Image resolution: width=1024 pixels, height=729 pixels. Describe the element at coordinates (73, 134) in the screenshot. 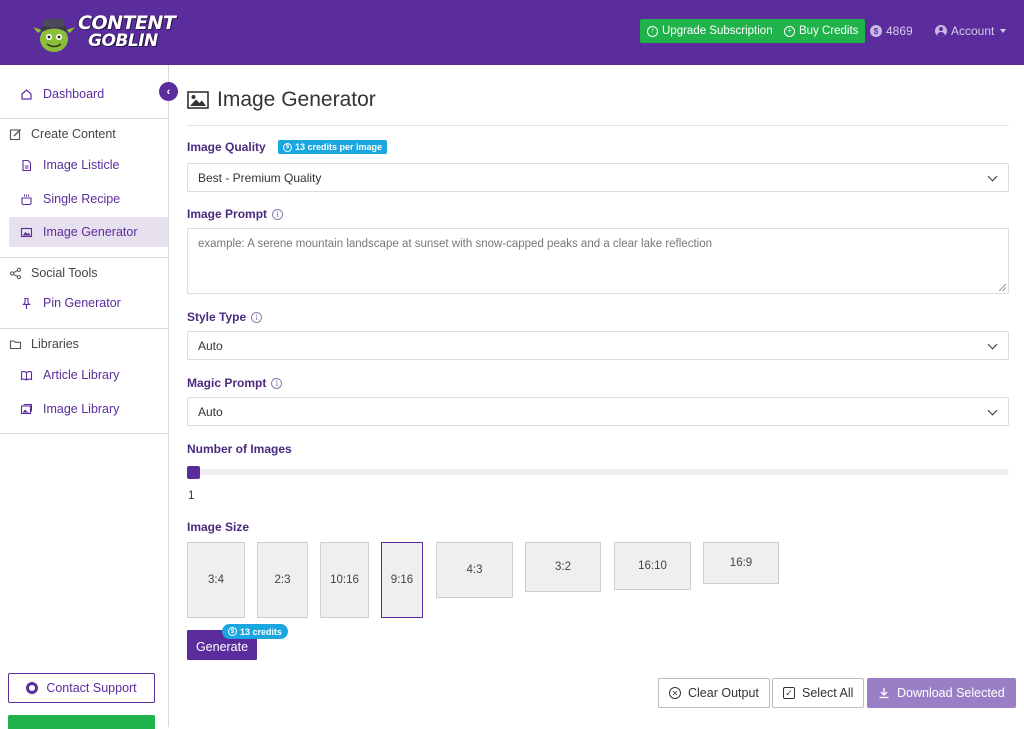

I see `sidebar-section-label: Create Content` at that location.